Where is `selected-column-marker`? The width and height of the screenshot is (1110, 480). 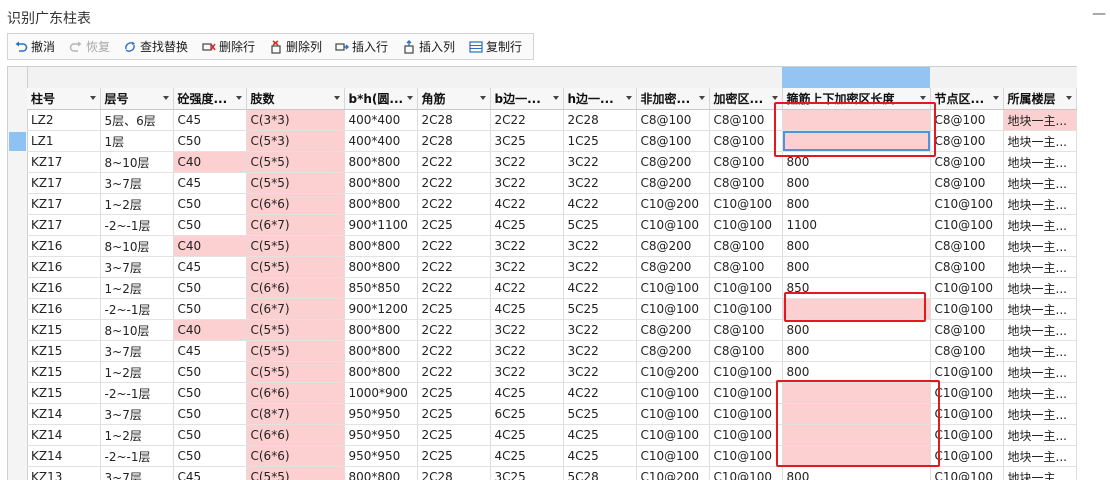 selected-column-marker is located at coordinates (856, 77).